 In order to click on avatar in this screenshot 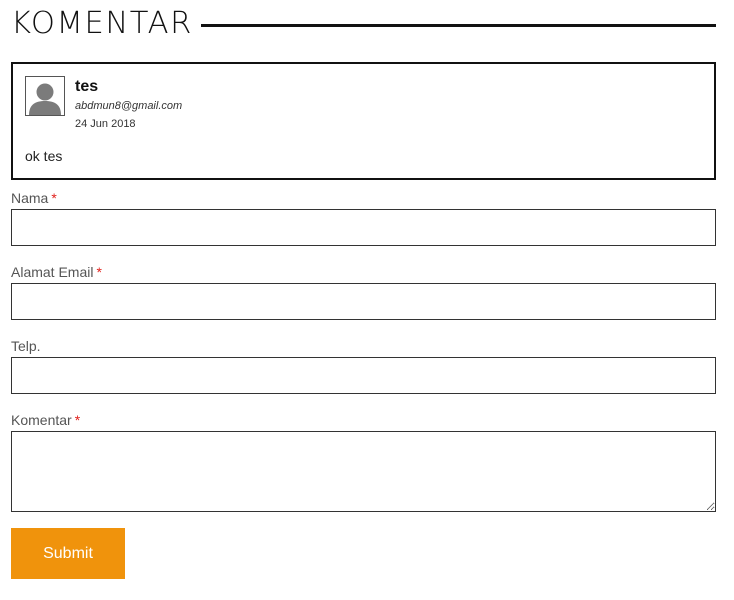, I will do `click(45, 96)`.